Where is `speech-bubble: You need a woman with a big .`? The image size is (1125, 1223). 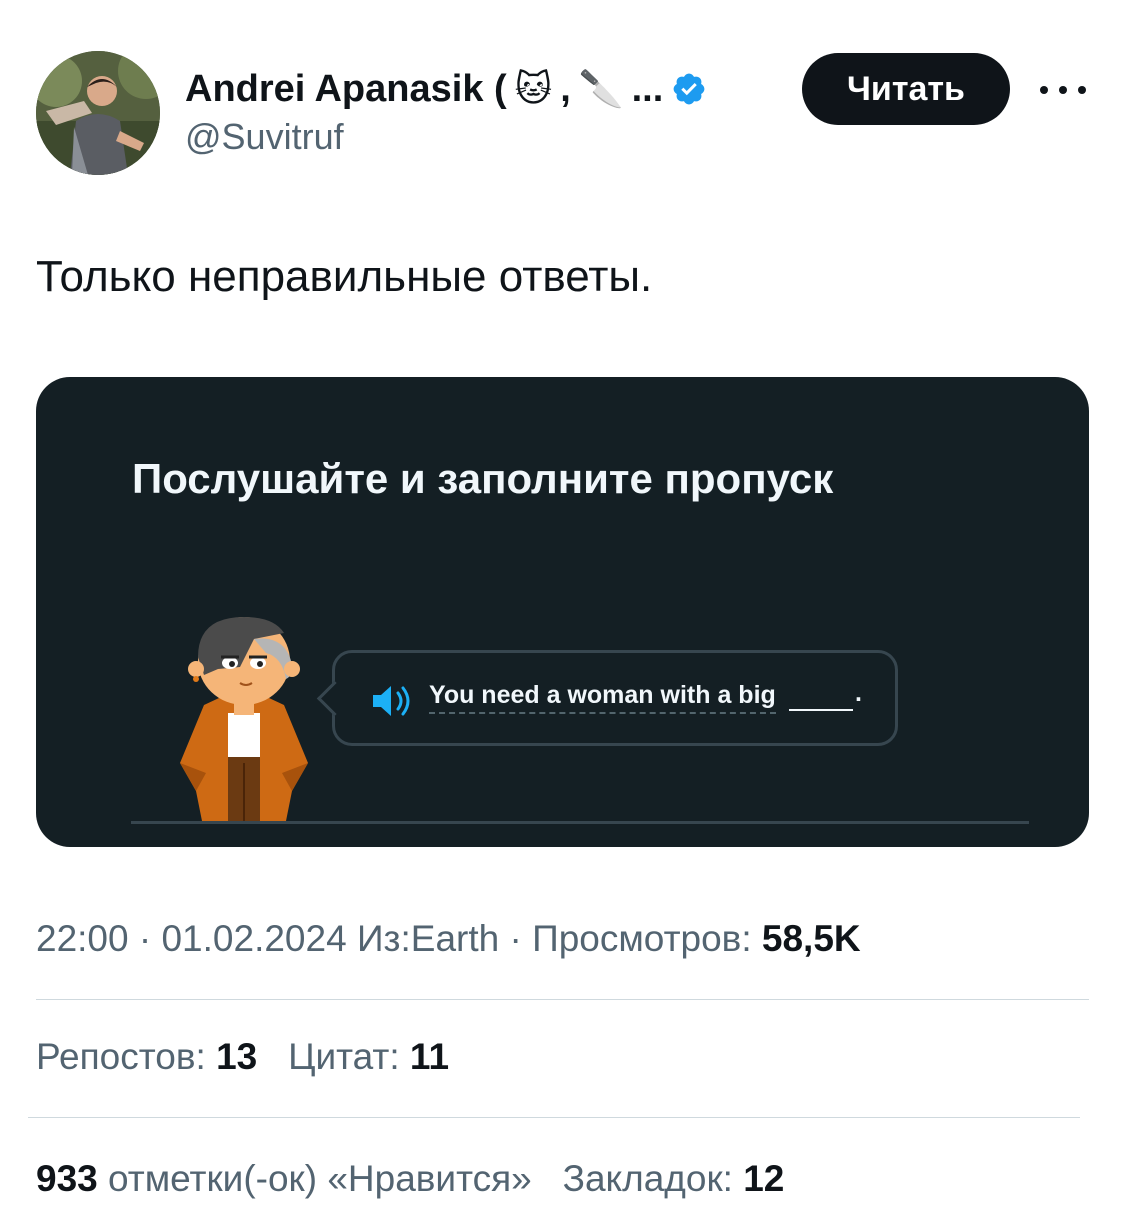
speech-bubble: You need a woman with a big . is located at coordinates (607, 698).